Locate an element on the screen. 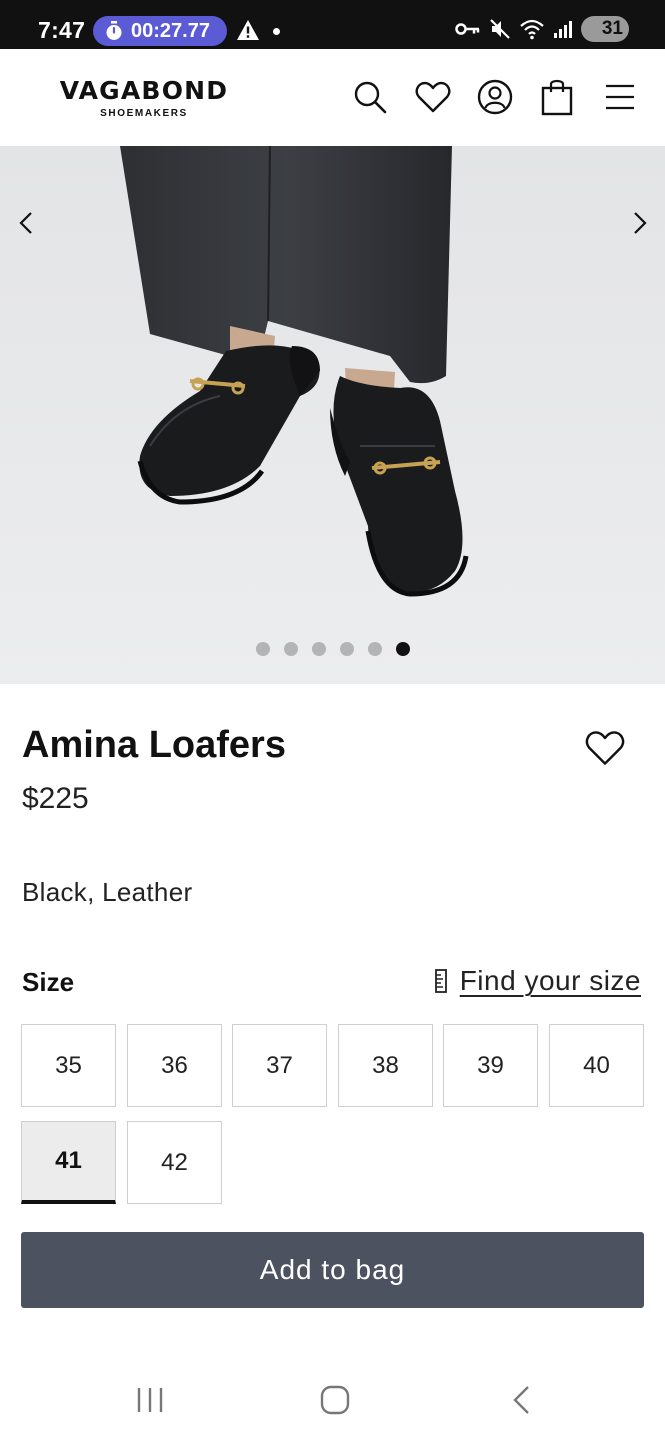  recent-apps-icon is located at coordinates (150, 1400).